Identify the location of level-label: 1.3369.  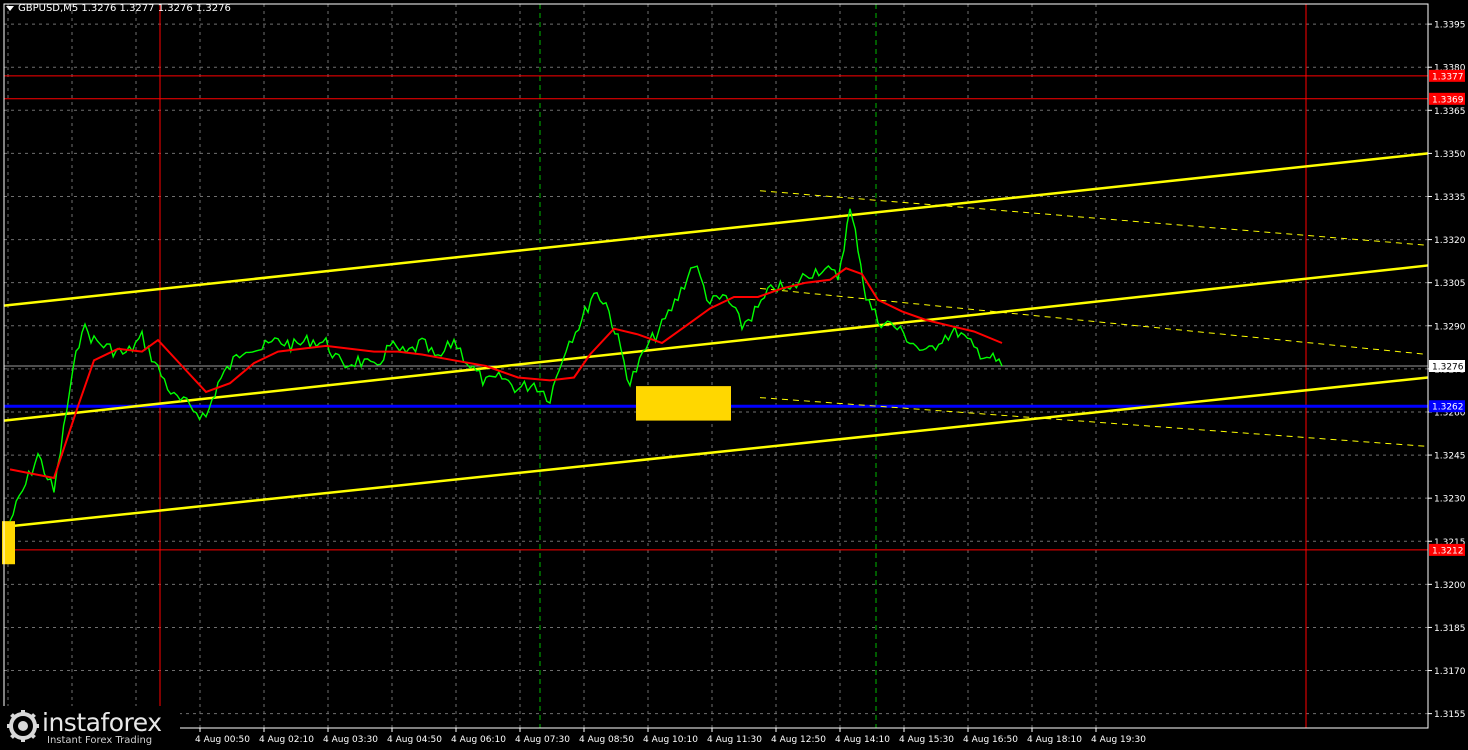
(1448, 100).